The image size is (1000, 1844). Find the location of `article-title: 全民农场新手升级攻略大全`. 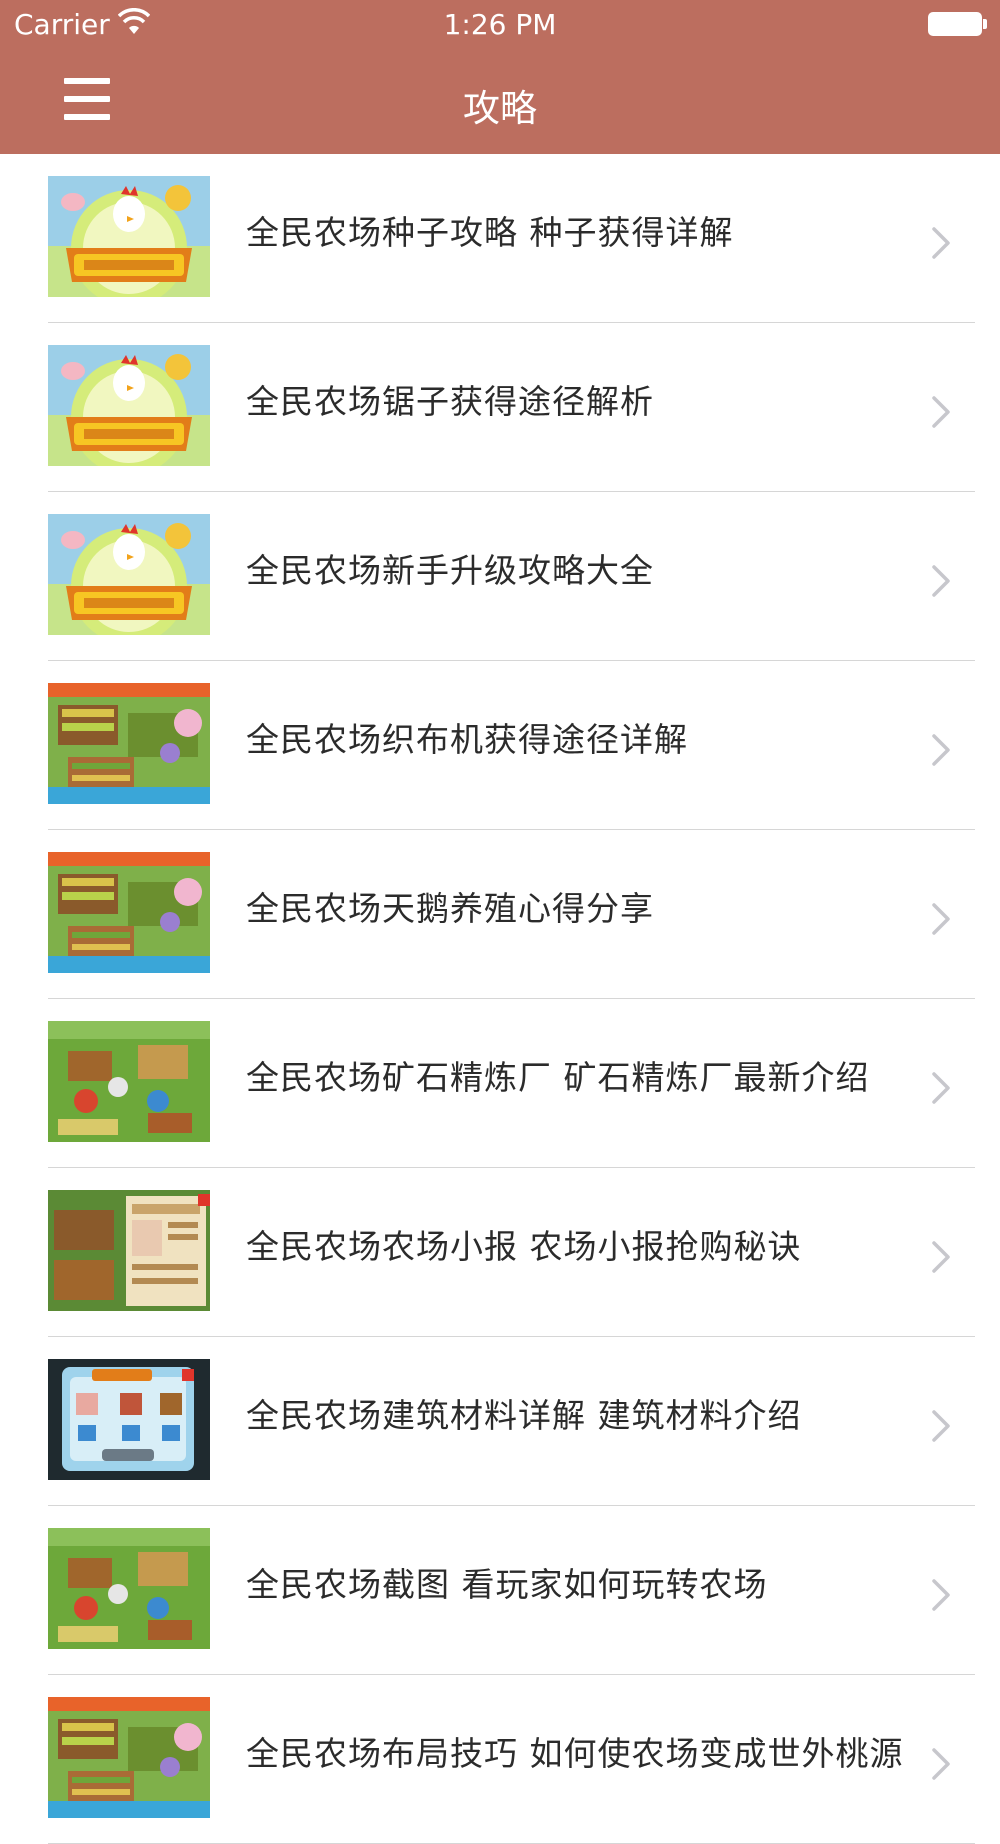

article-title: 全民农场新手升级攻略大全 is located at coordinates (450, 570).